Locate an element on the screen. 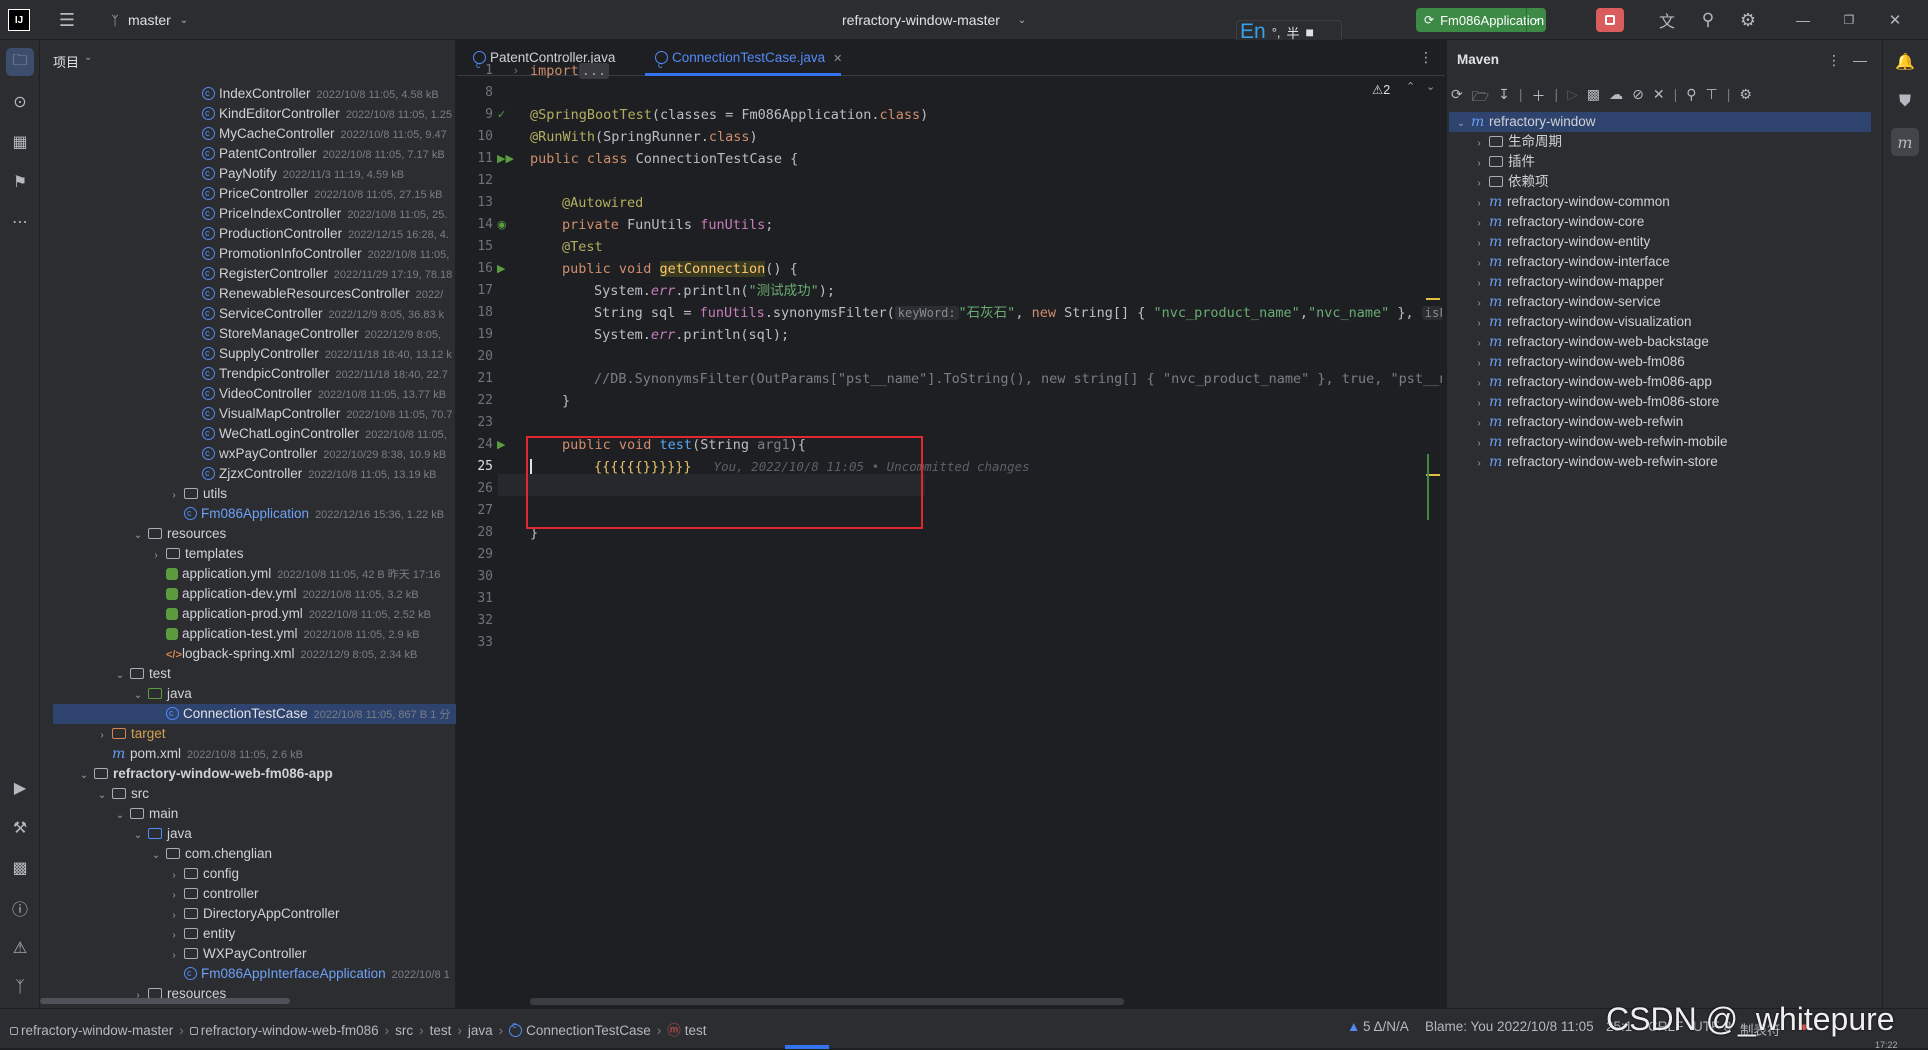 This screenshot has height=1050, width=1928. maven-item: › m refractory-window-web-refwin is located at coordinates (1578, 422).